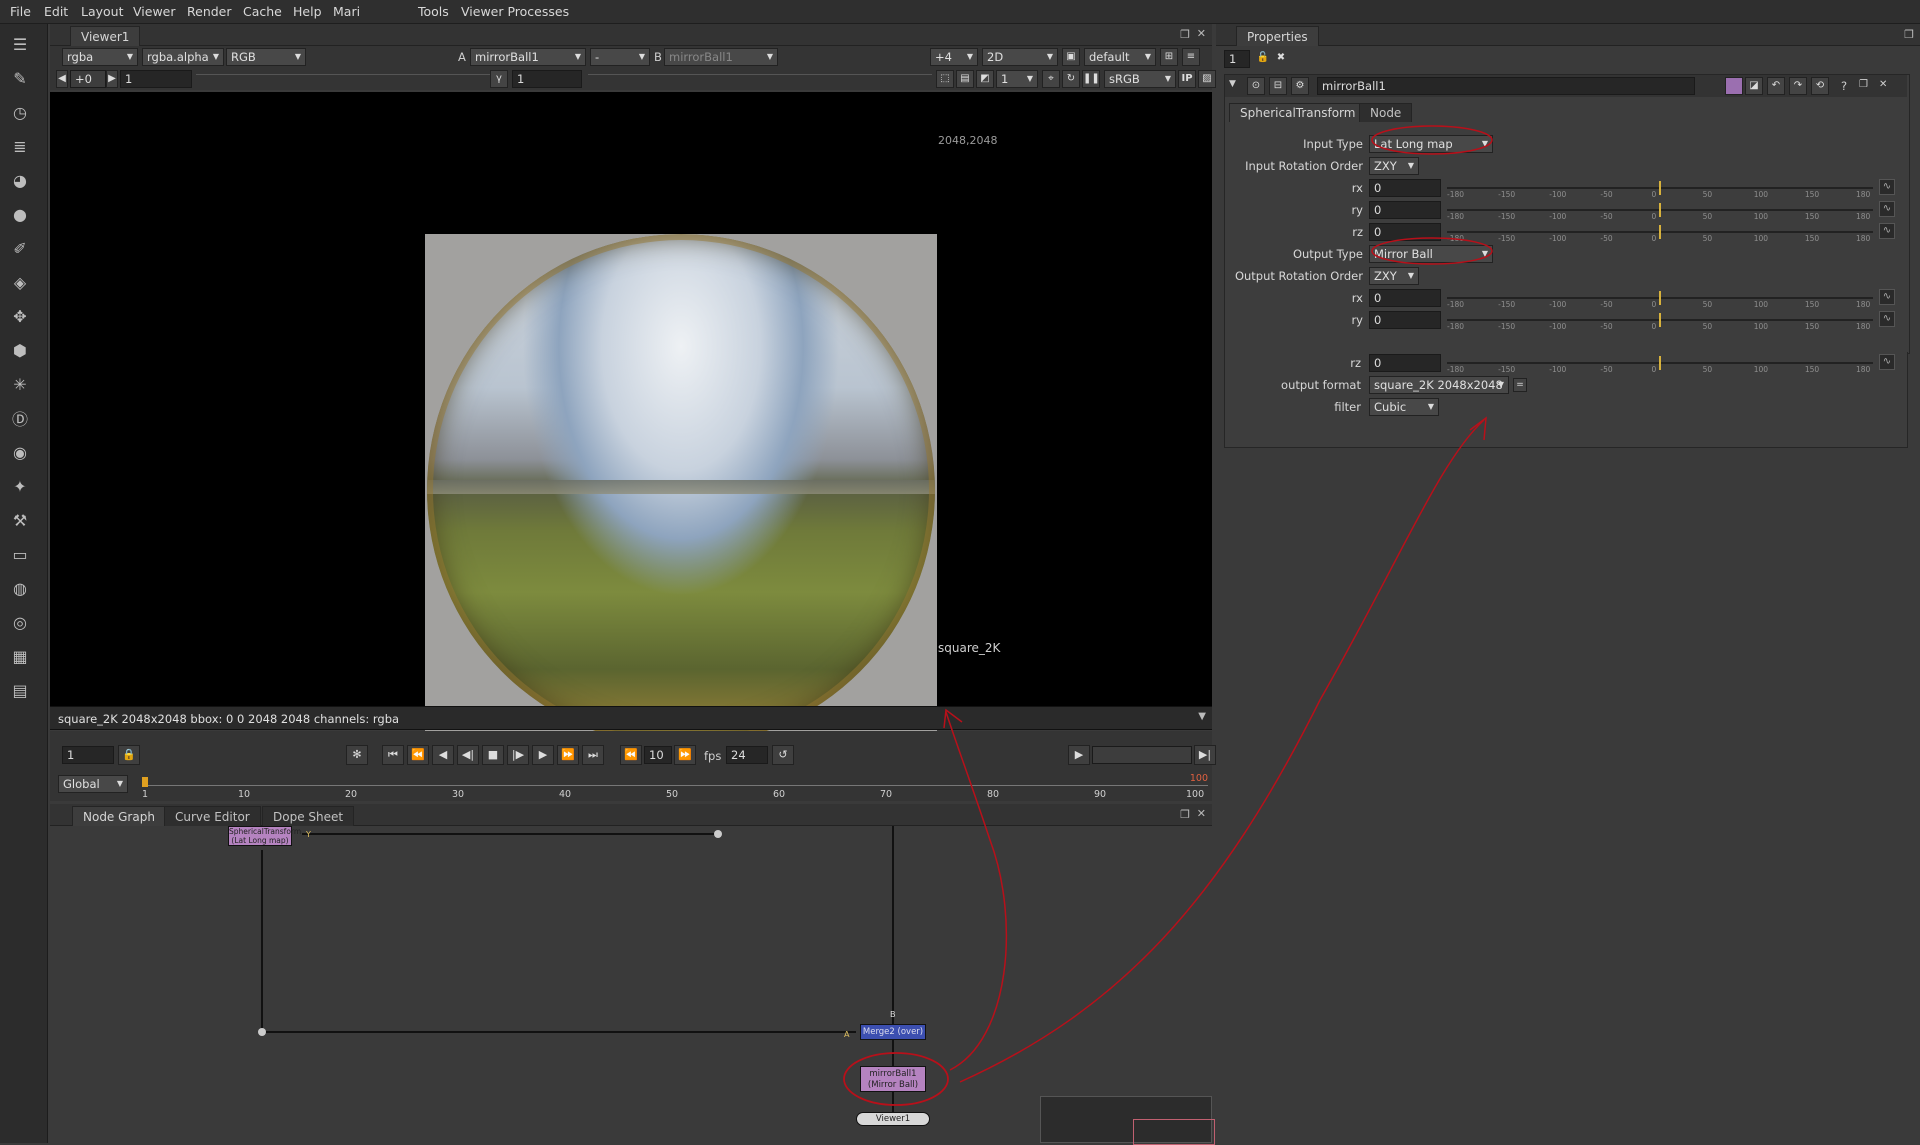 This screenshot has height=1145, width=1920. What do you see at coordinates (1431, 144) in the screenshot?
I see `input-type-dropdown: Lat Long map ▼` at bounding box center [1431, 144].